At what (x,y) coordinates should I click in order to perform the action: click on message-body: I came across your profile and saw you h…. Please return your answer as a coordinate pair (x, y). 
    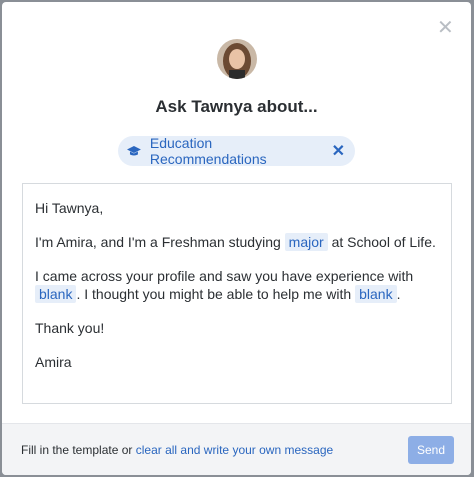
    Looking at the image, I should click on (237, 285).